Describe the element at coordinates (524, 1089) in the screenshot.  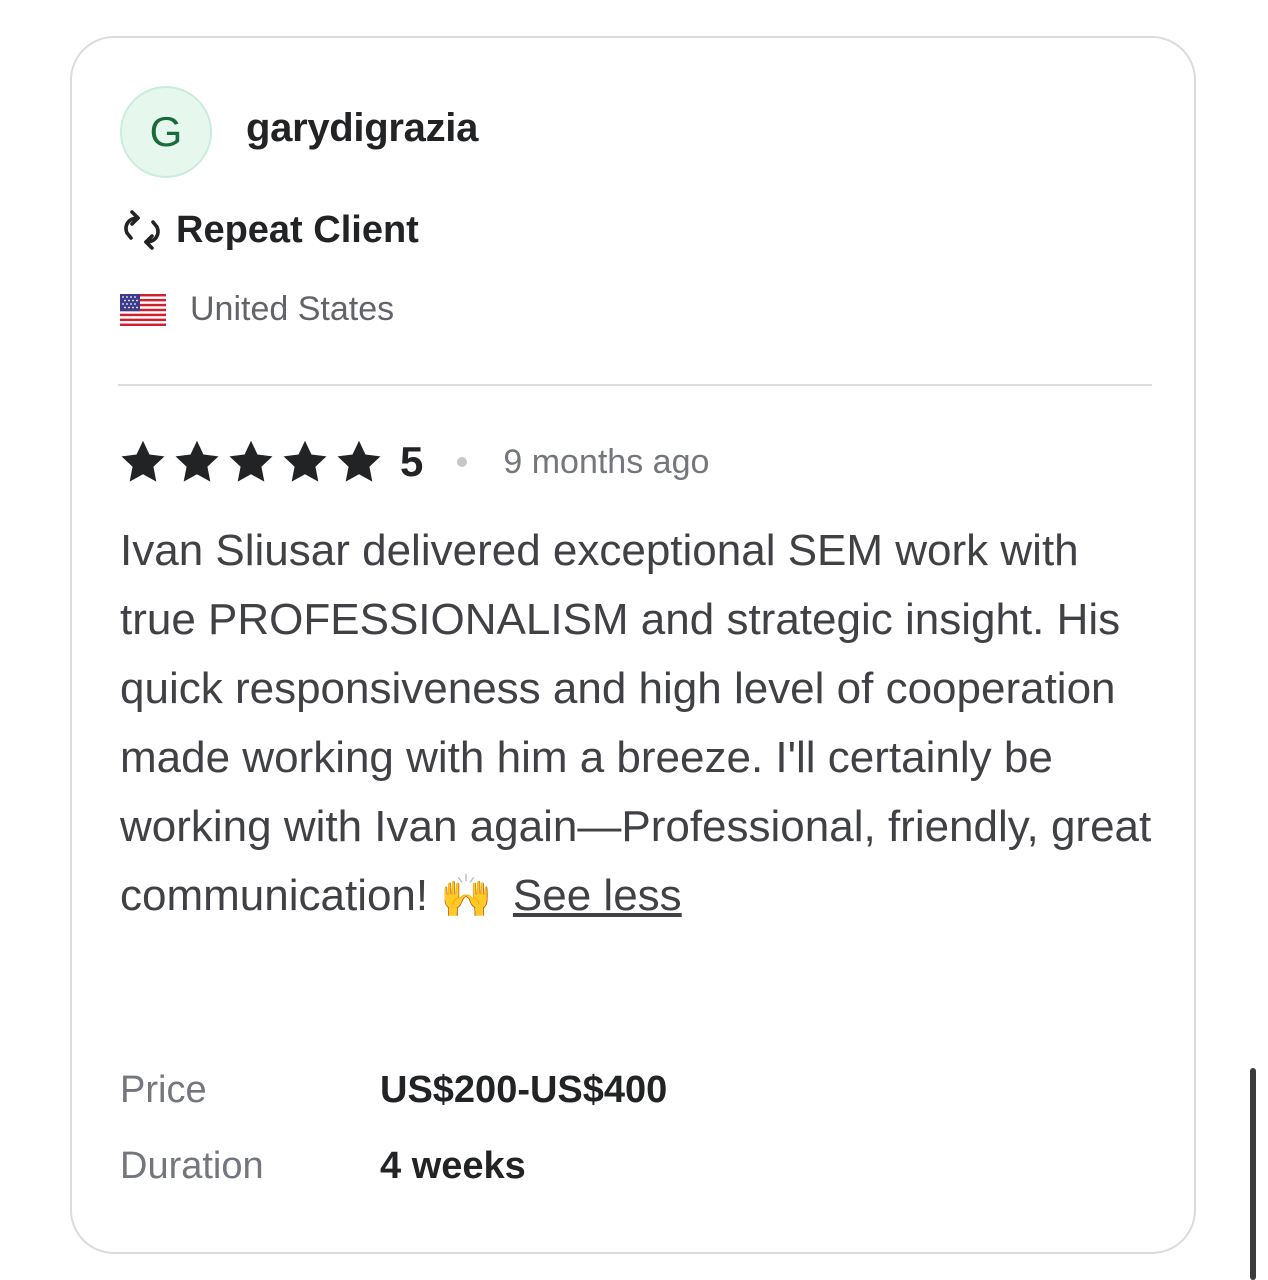
I see `price-value: US$200-US$400` at that location.